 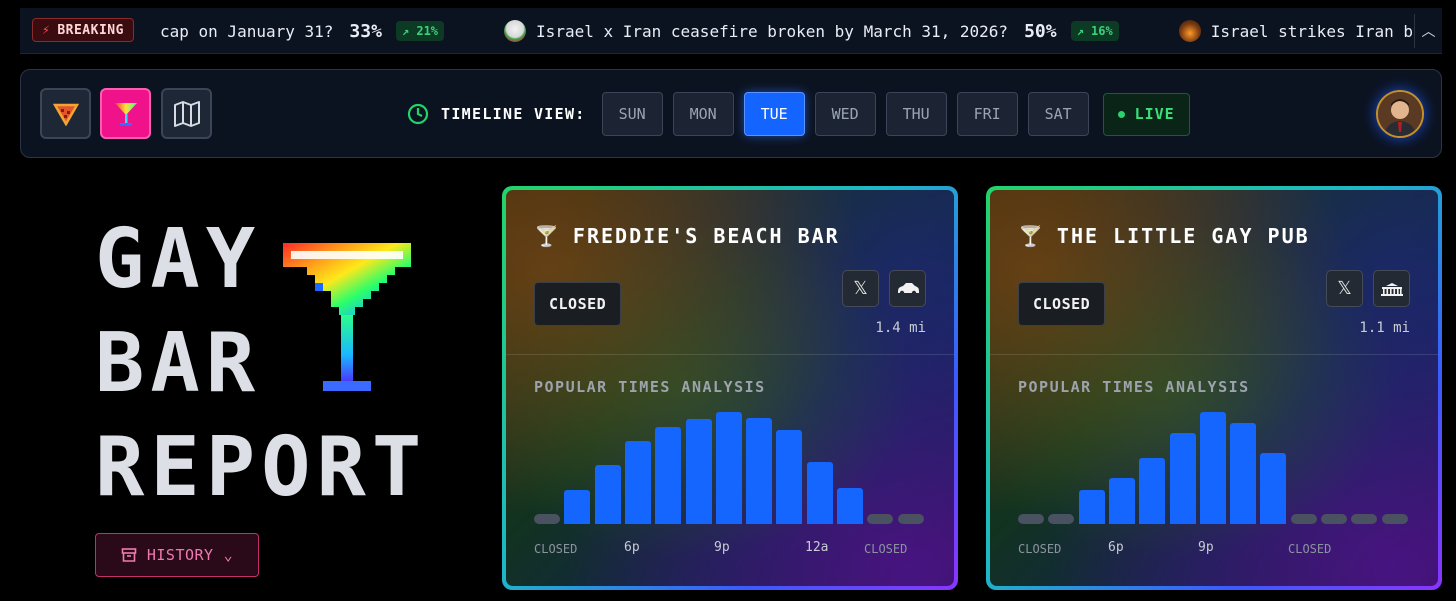 I want to click on car-icon, so click(x=908, y=288).